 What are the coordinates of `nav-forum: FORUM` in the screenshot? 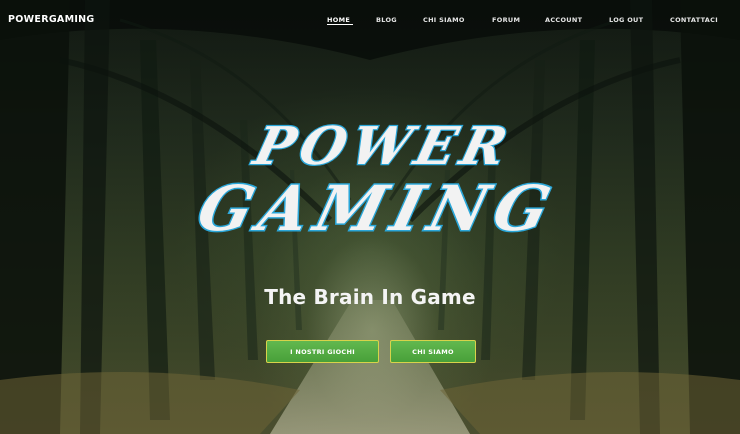 It's located at (506, 20).